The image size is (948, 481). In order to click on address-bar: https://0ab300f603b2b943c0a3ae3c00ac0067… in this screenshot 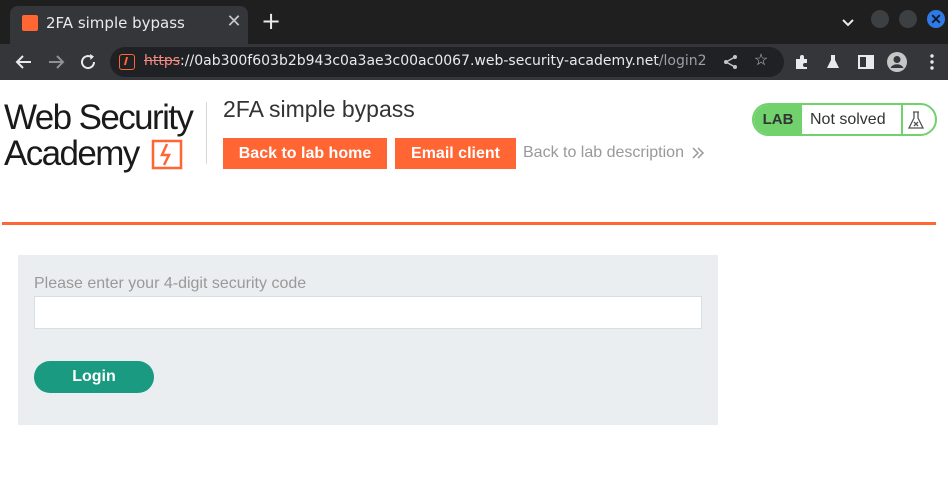, I will do `click(447, 62)`.